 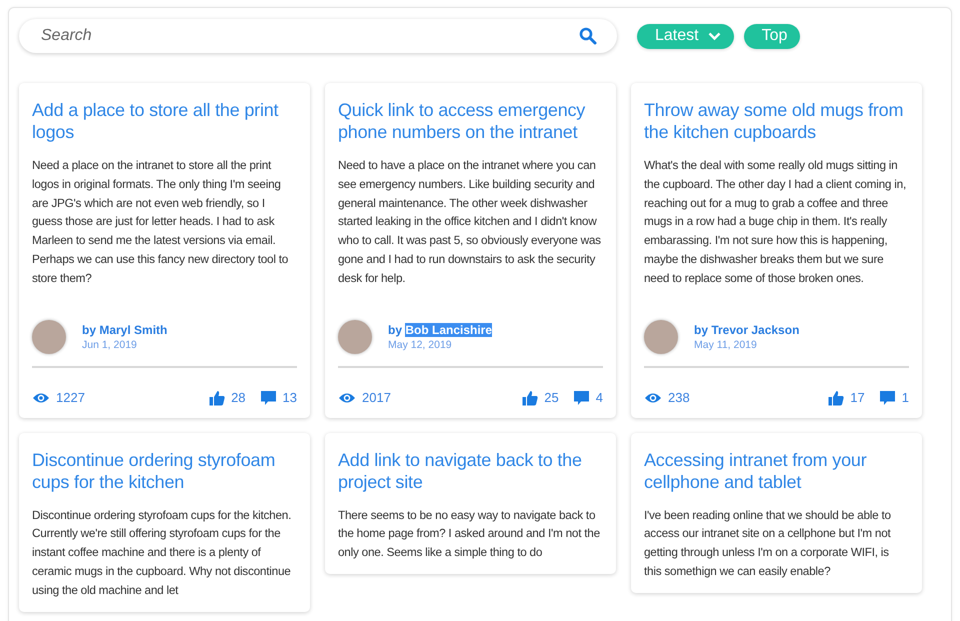 What do you see at coordinates (470, 222) in the screenshot?
I see `card-description: Need to have a place on the intranet where you can see emergency numbers. Like building security and general maintenance. The other week dishwasher started leaking in the office kitchen and I didn't know who to call. It was past 5, so obviously everyone was gone and I had to run downstairs to ask the security desk for help.` at bounding box center [470, 222].